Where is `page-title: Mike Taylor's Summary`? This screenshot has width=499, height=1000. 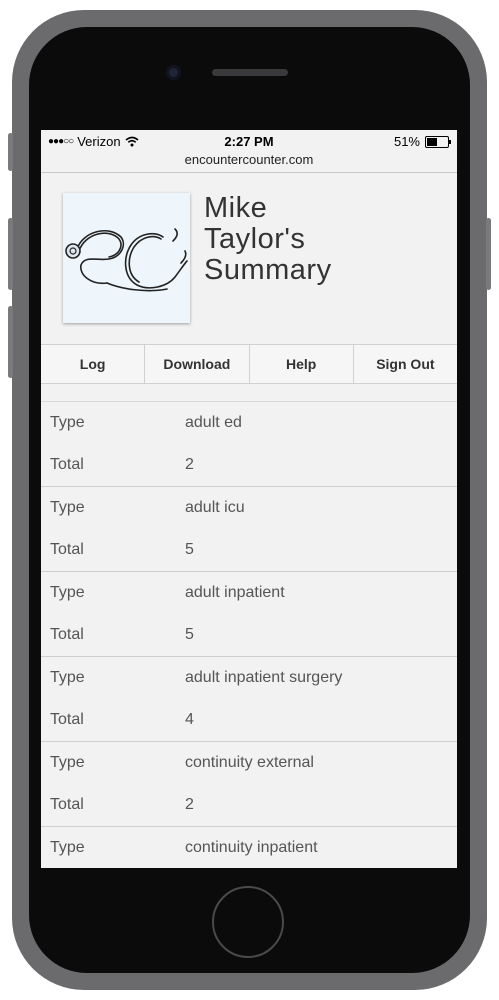
page-title: Mike Taylor's Summary is located at coordinates (324, 239).